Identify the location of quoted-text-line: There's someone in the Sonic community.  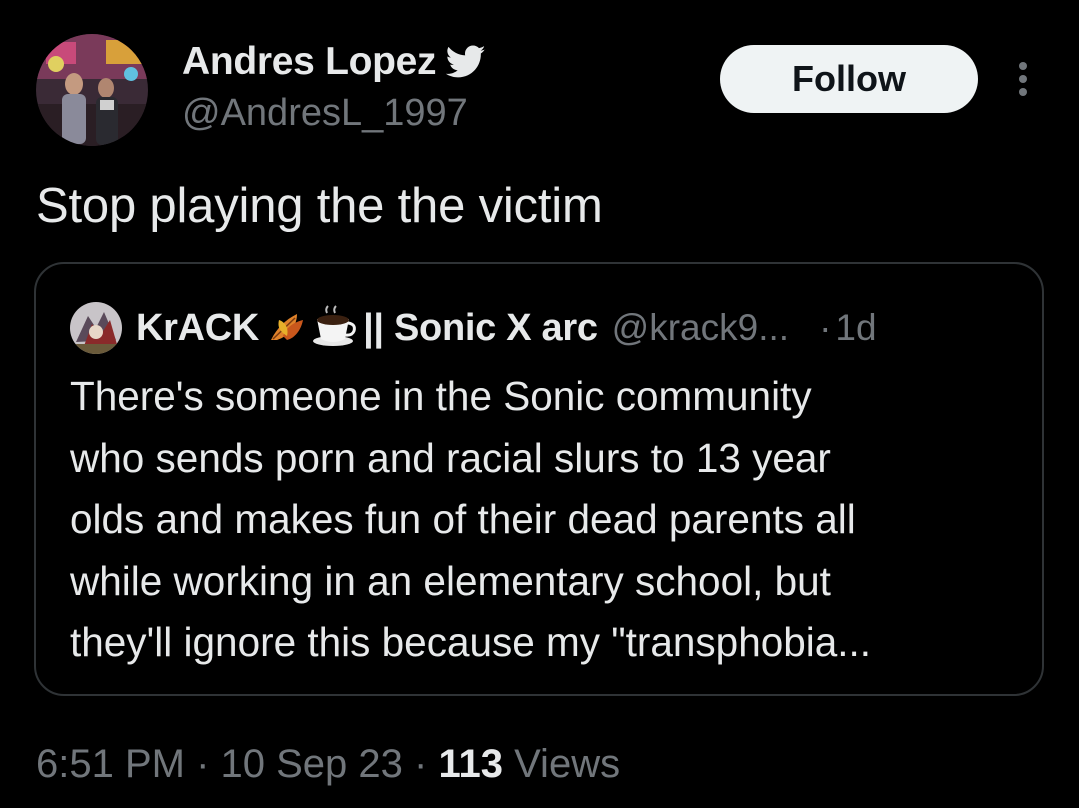
(441, 396).